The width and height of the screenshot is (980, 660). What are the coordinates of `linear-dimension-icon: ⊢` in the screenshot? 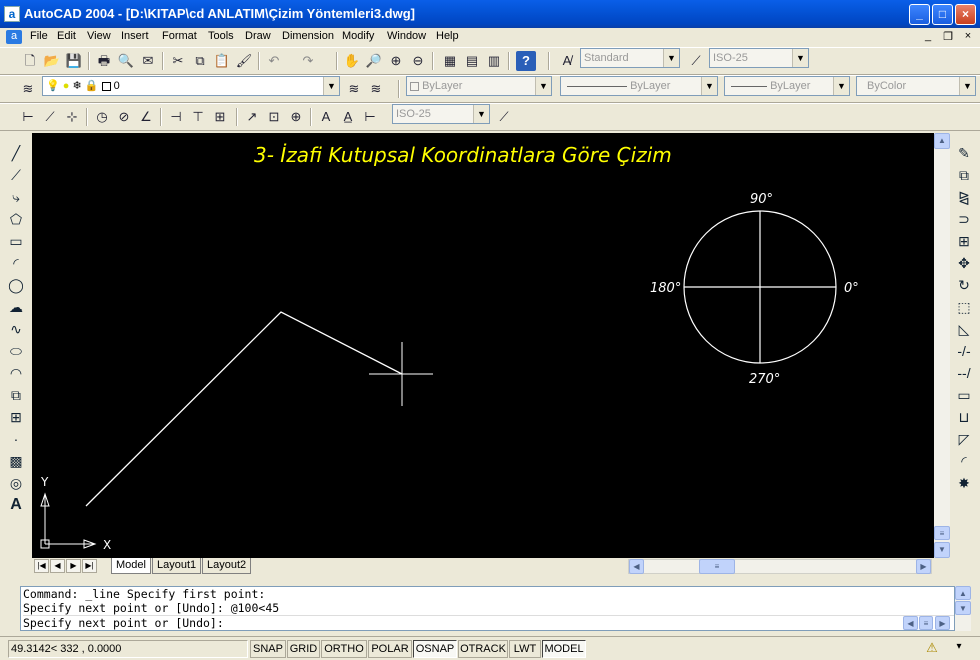 It's located at (28, 117).